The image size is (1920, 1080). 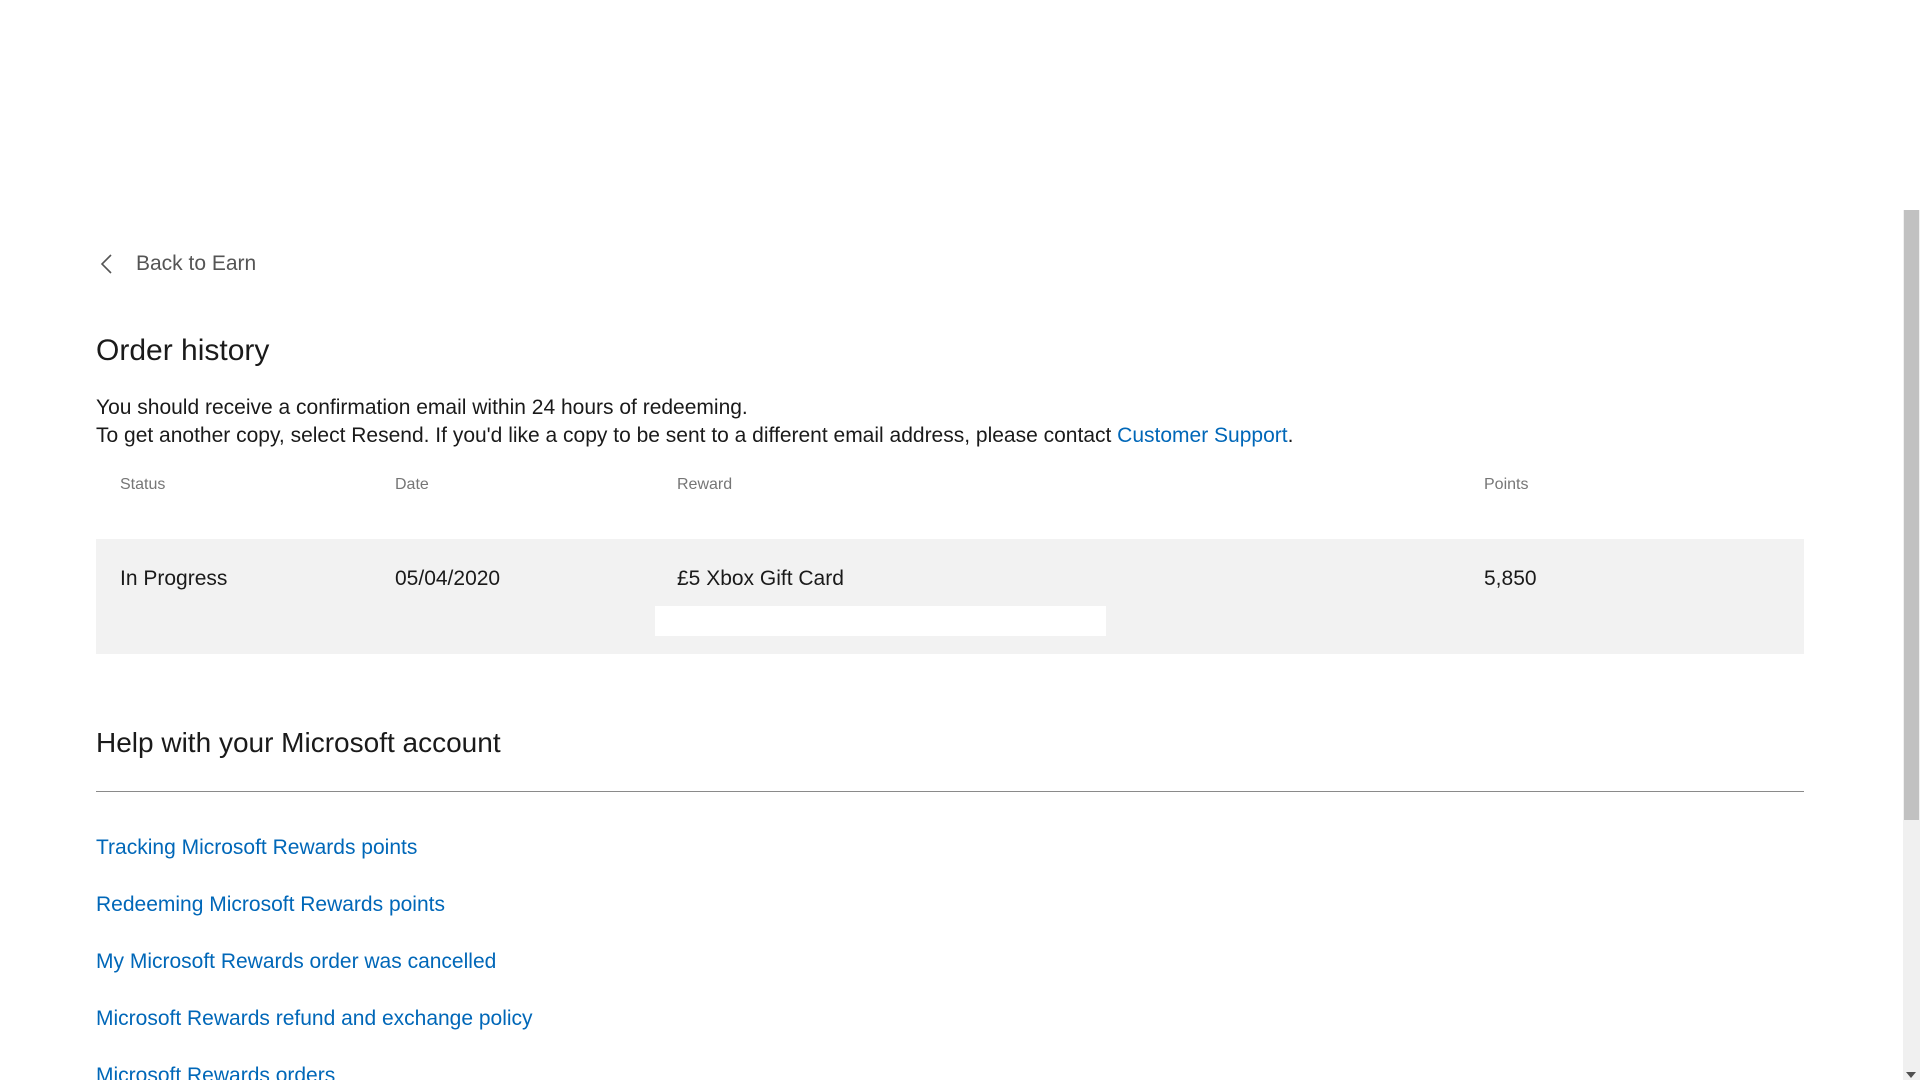 What do you see at coordinates (950, 791) in the screenshot?
I see `help-divider` at bounding box center [950, 791].